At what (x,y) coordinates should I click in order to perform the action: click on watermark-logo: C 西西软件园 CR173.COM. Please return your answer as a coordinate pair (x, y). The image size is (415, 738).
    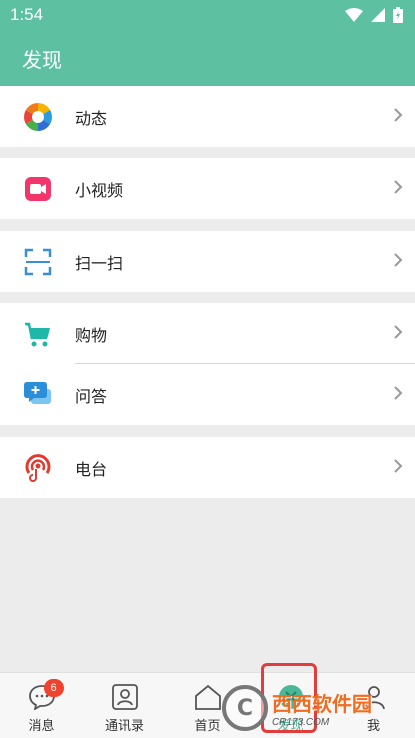
    Looking at the image, I should click on (312, 708).